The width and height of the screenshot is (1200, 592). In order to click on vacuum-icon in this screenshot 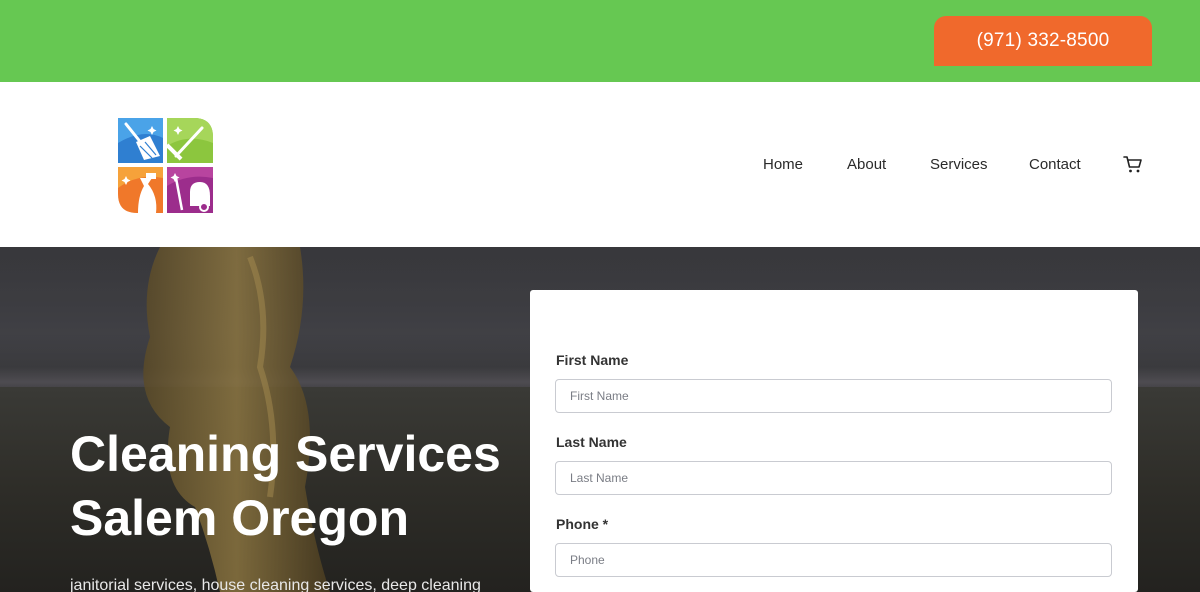, I will do `click(190, 190)`.